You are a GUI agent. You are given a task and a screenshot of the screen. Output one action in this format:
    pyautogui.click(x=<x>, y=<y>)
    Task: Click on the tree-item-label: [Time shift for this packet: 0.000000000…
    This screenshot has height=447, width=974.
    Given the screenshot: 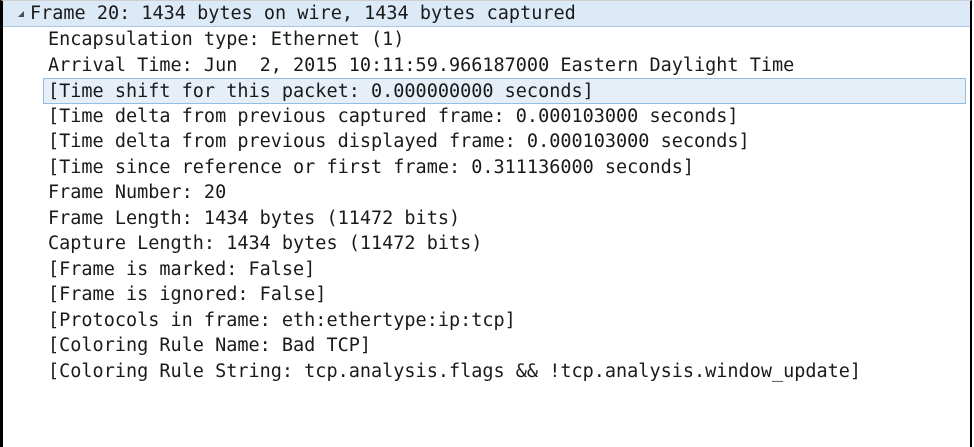 What is the action you would take?
    pyautogui.click(x=321, y=91)
    